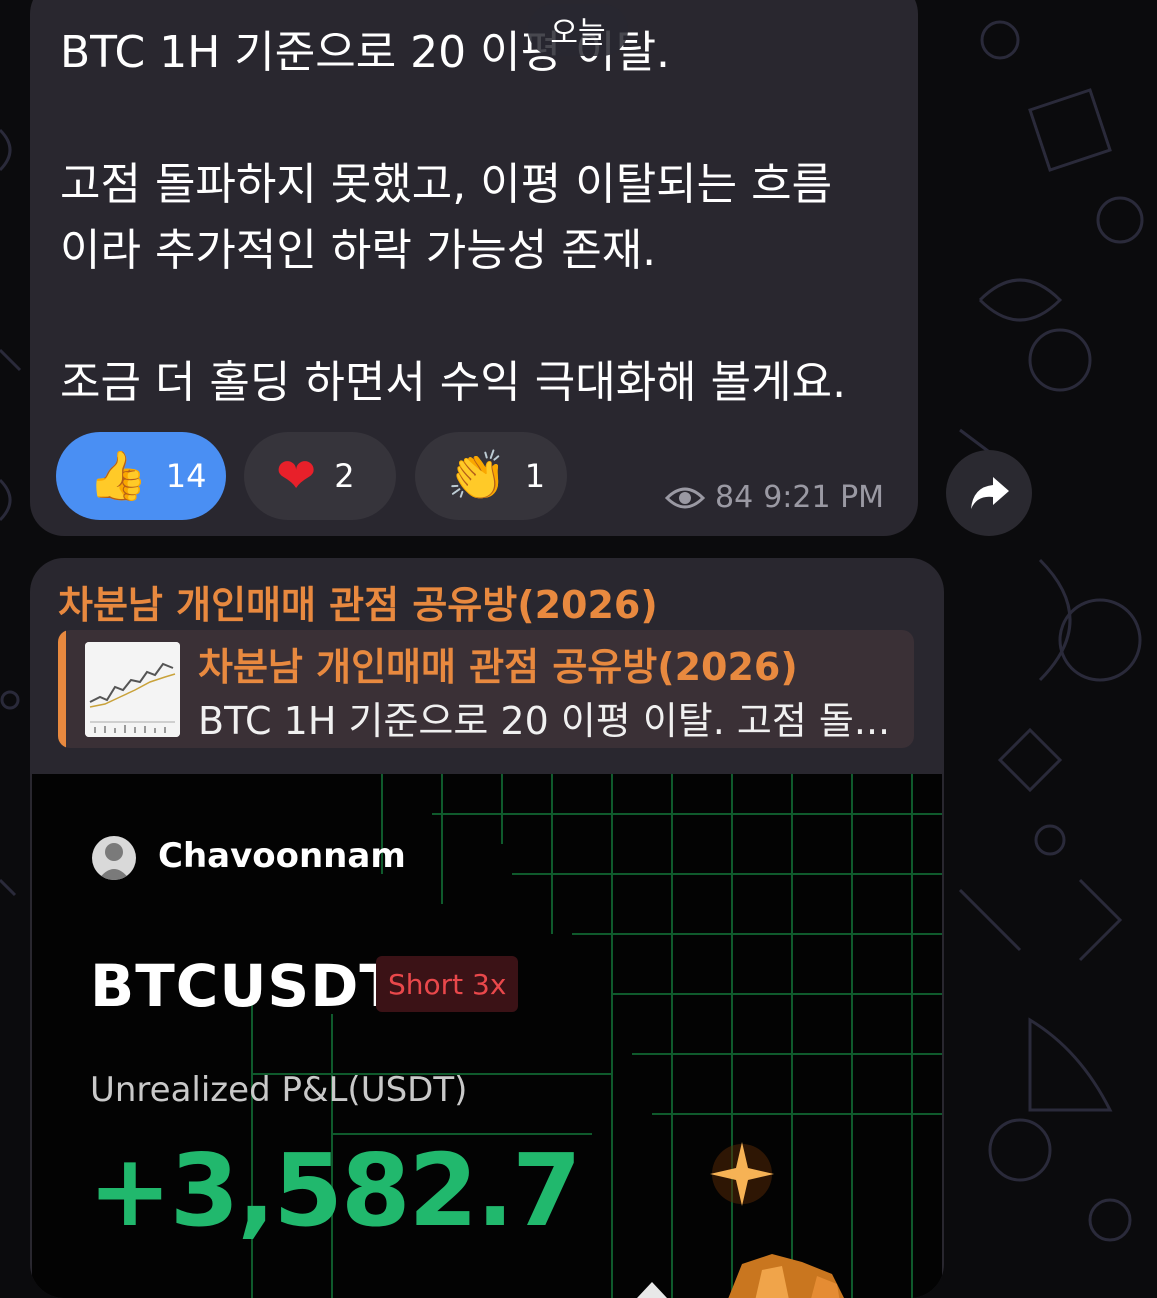 Image resolution: width=1157 pixels, height=1298 pixels. Describe the element at coordinates (358, 601) in the screenshot. I see `sender-name: 차분남 개인매매 관점 공유방(2026)` at that location.